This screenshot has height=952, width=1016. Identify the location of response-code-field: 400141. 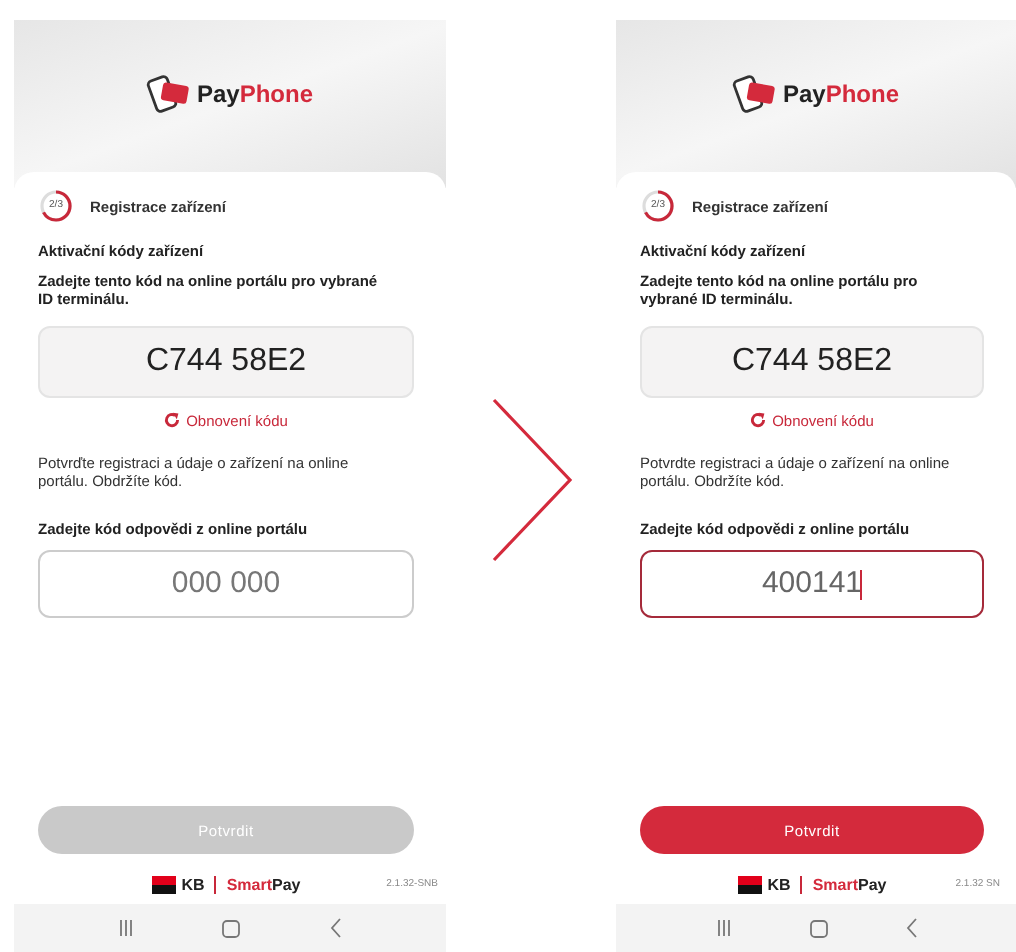
(812, 583).